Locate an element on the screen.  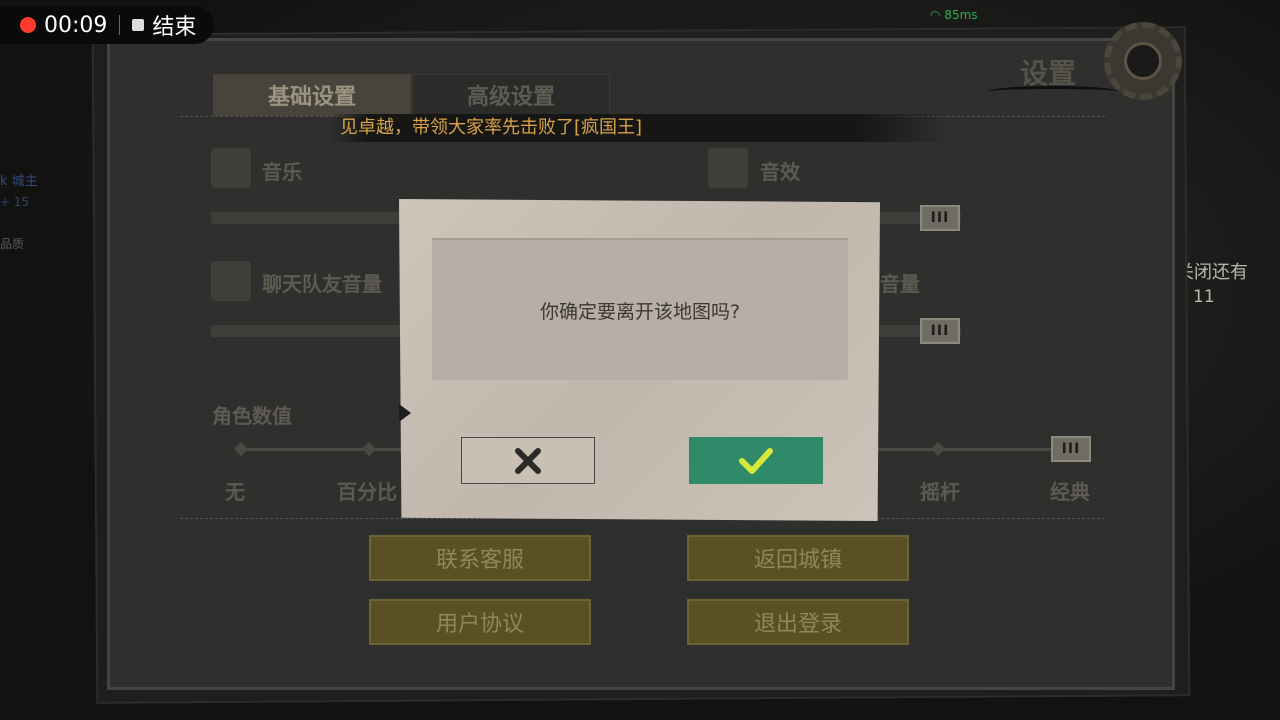
wifi-icon: ◠ is located at coordinates (935, 15).